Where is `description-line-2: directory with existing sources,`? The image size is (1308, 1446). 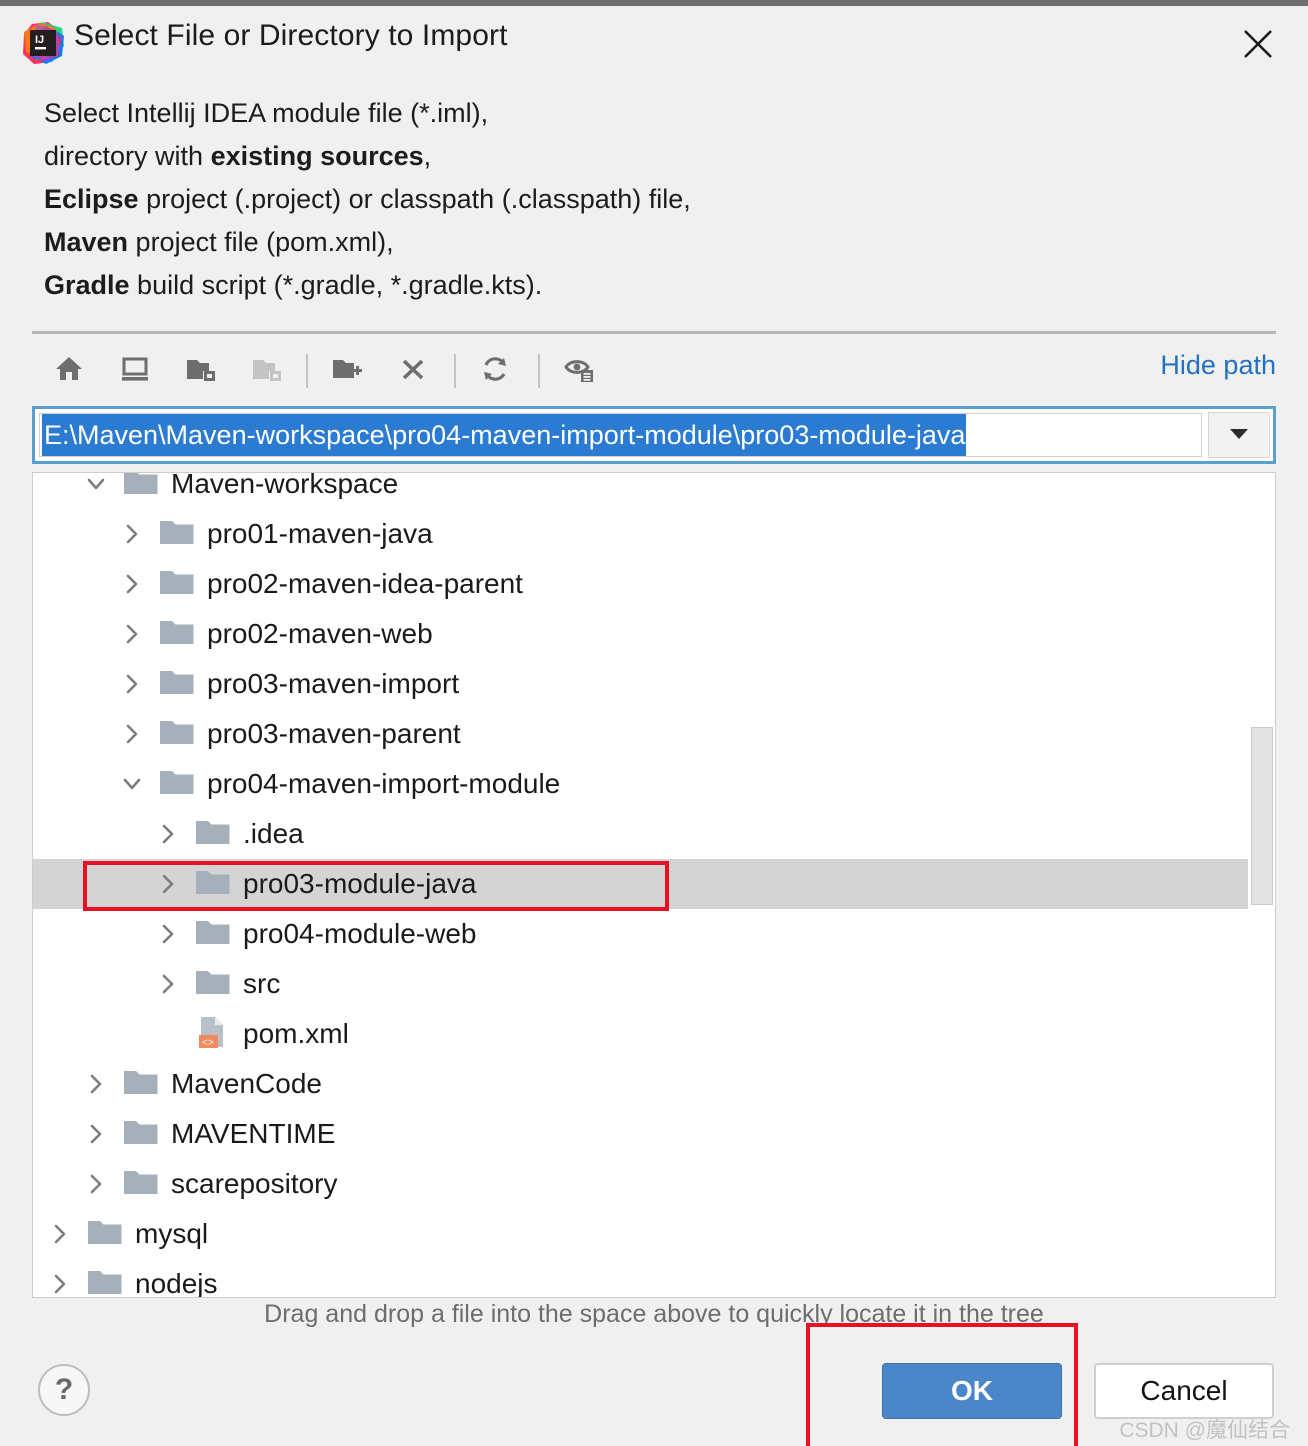
description-line-2: directory with existing sources, is located at coordinates (238, 156).